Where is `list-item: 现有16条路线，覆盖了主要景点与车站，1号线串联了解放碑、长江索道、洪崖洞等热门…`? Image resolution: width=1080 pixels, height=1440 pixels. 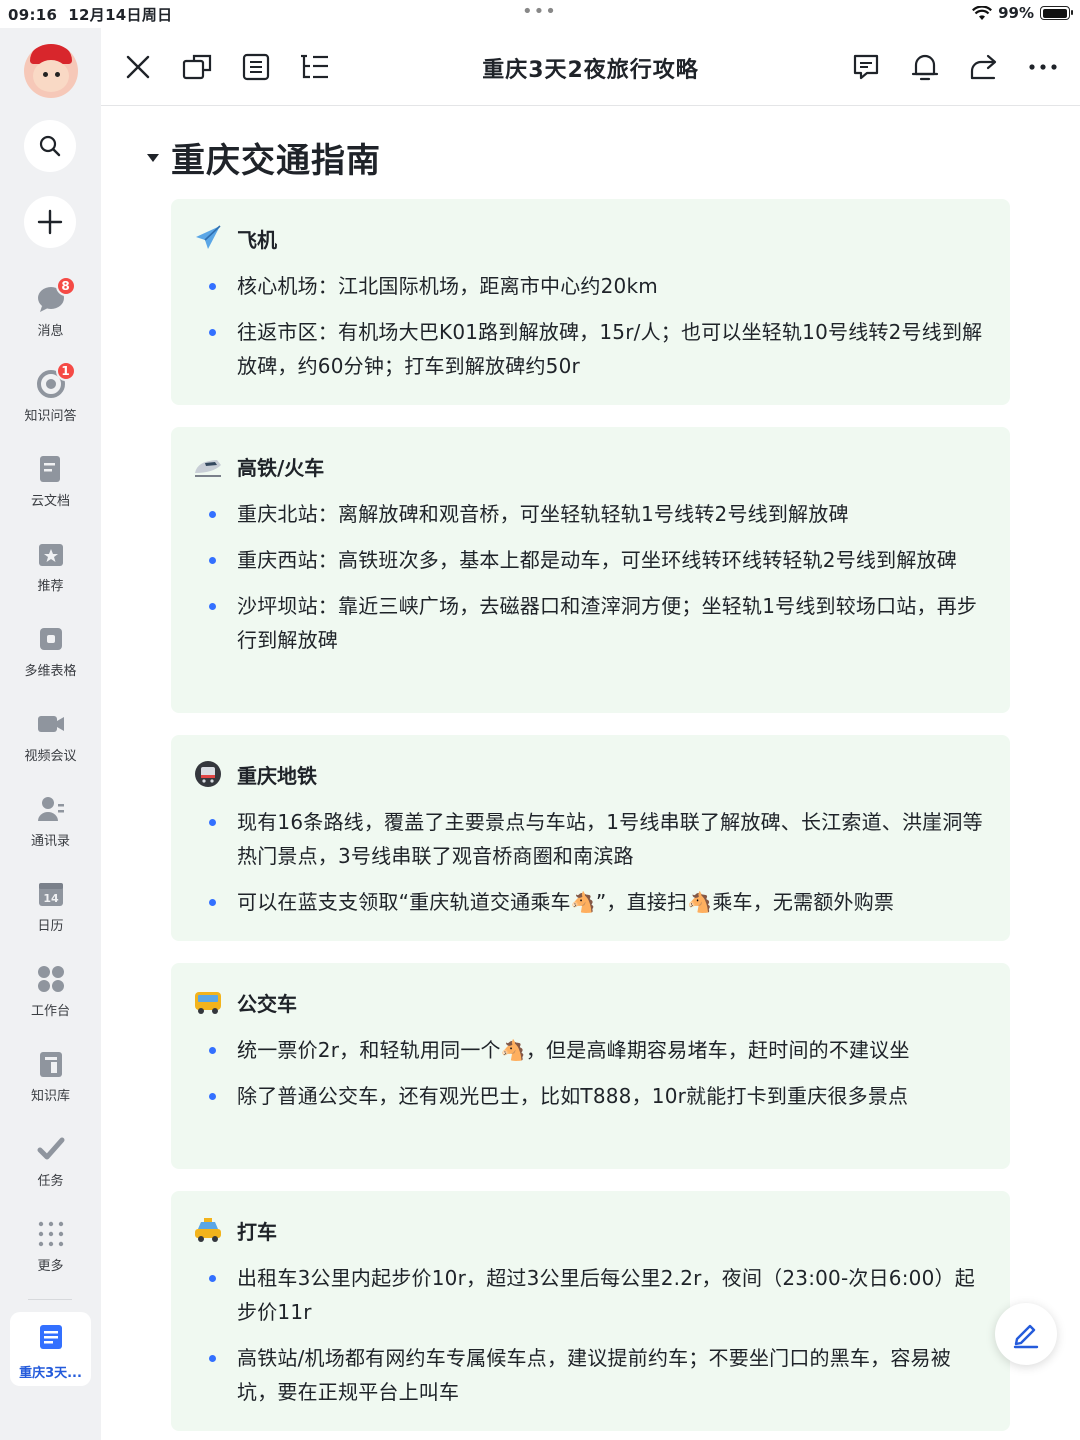 list-item: 现有16条路线，覆盖了主要景点与车站，1号线串联了解放碑、长江索道、洪崖洞等热门… is located at coordinates (598, 839).